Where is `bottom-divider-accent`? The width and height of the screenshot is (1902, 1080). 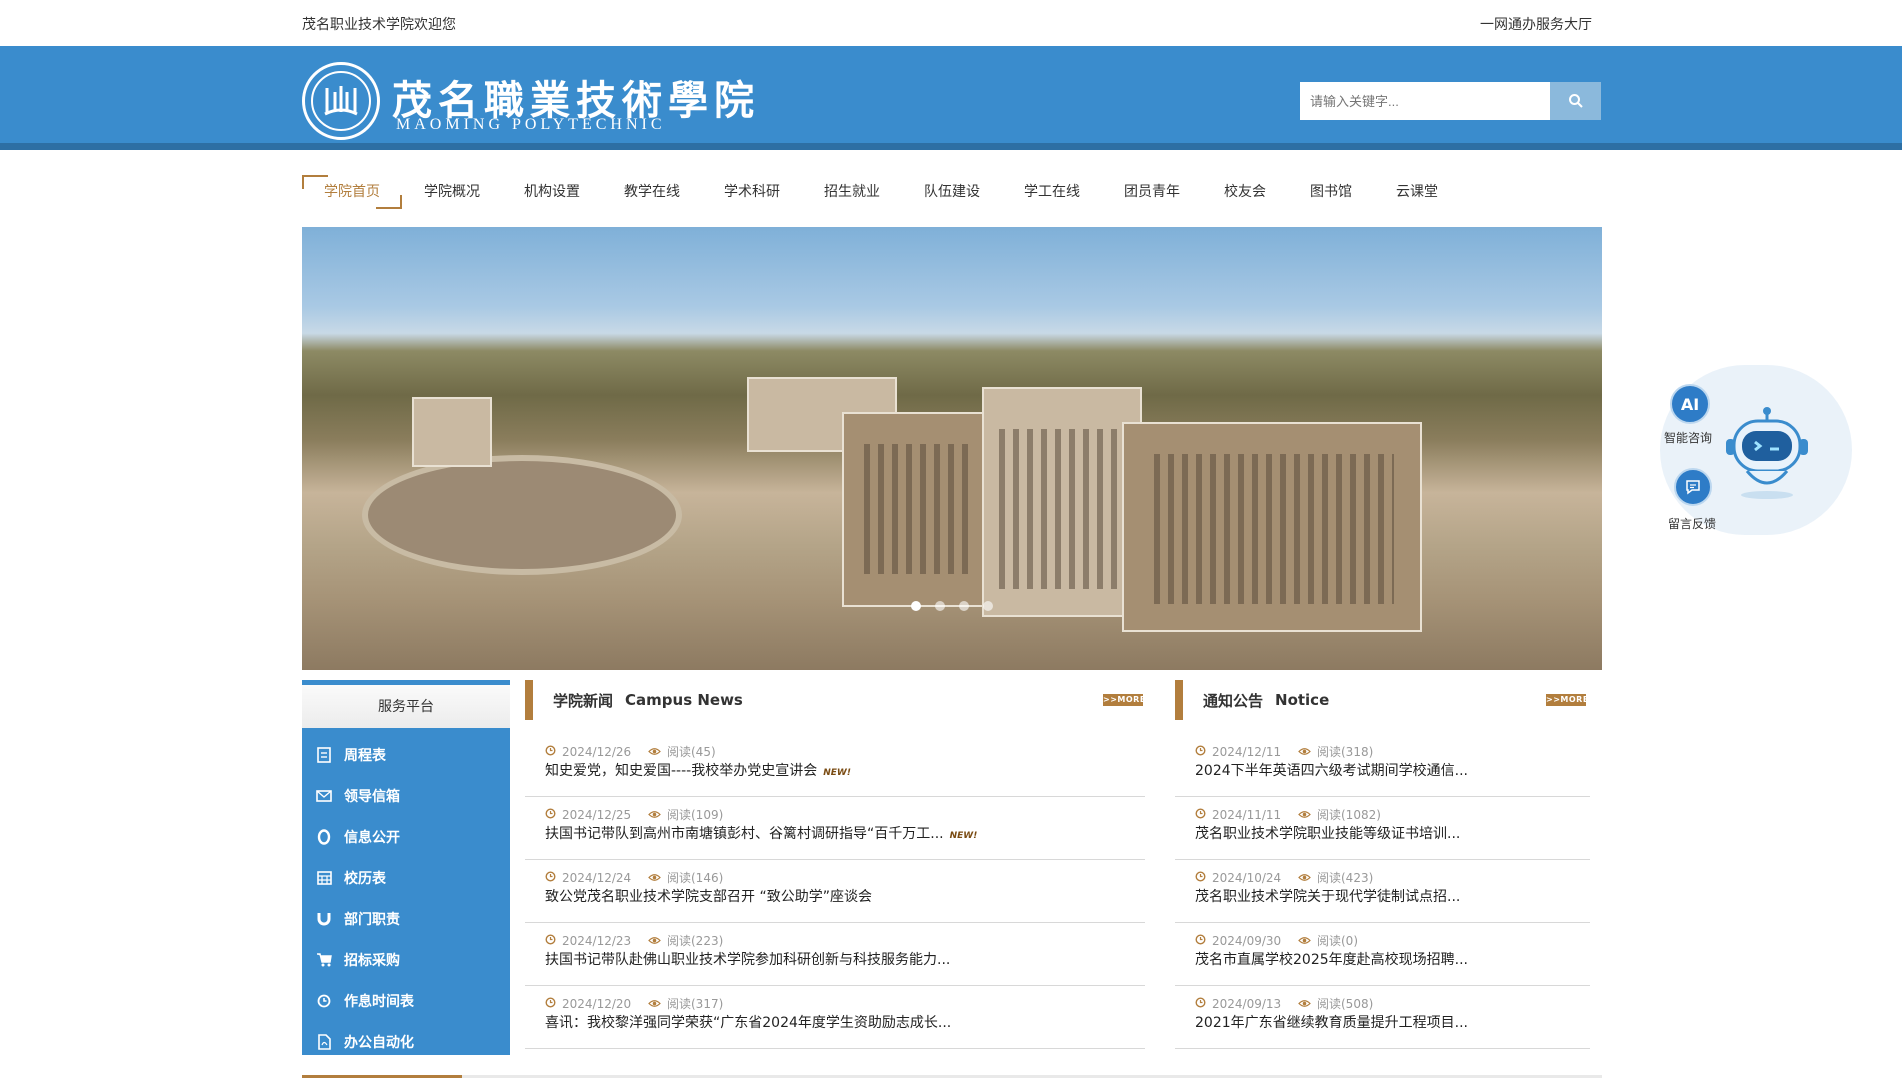
bottom-divider-accent is located at coordinates (382, 1076).